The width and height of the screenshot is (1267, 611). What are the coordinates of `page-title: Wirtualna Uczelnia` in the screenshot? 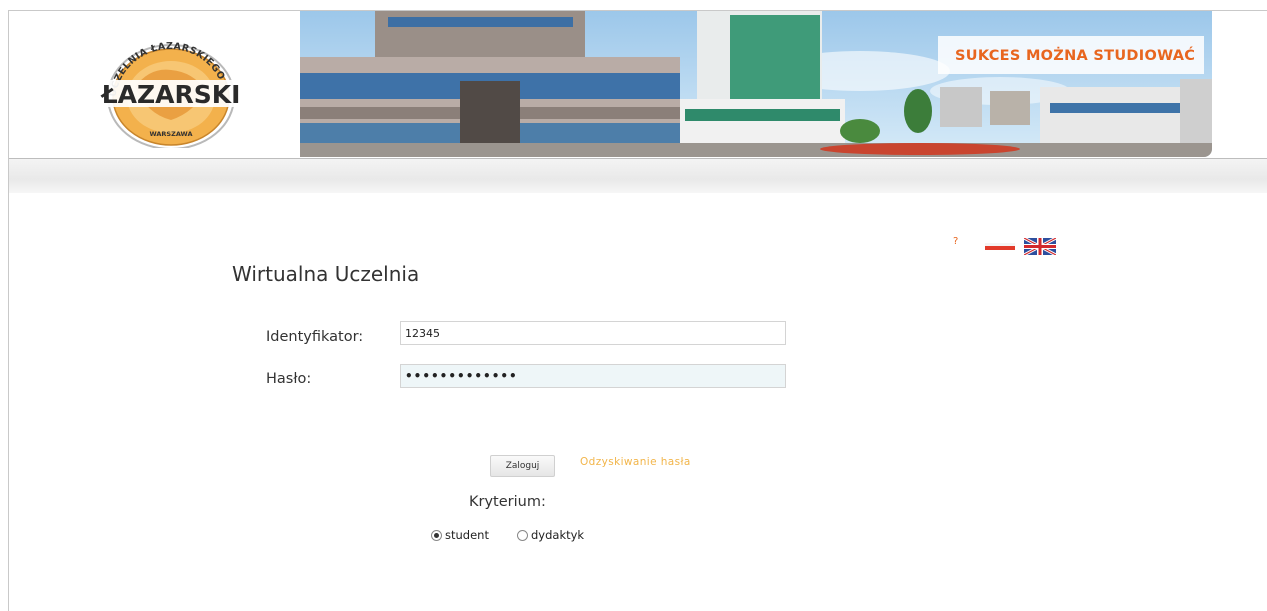 It's located at (326, 274).